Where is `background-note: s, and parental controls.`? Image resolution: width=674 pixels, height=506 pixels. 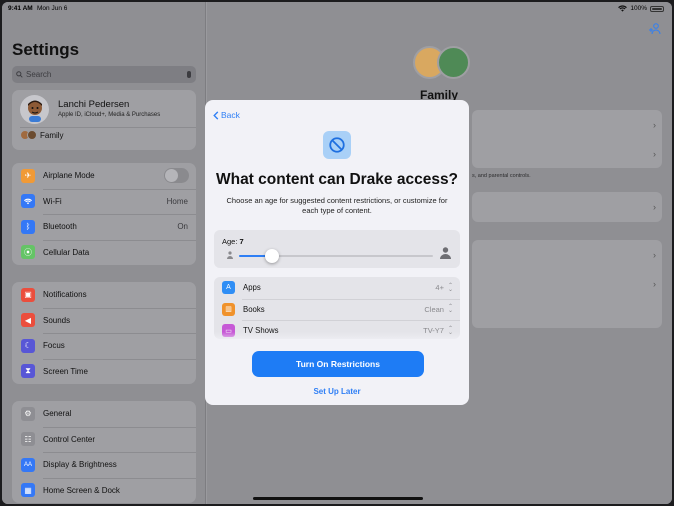 background-note: s, and parental controls. is located at coordinates (501, 176).